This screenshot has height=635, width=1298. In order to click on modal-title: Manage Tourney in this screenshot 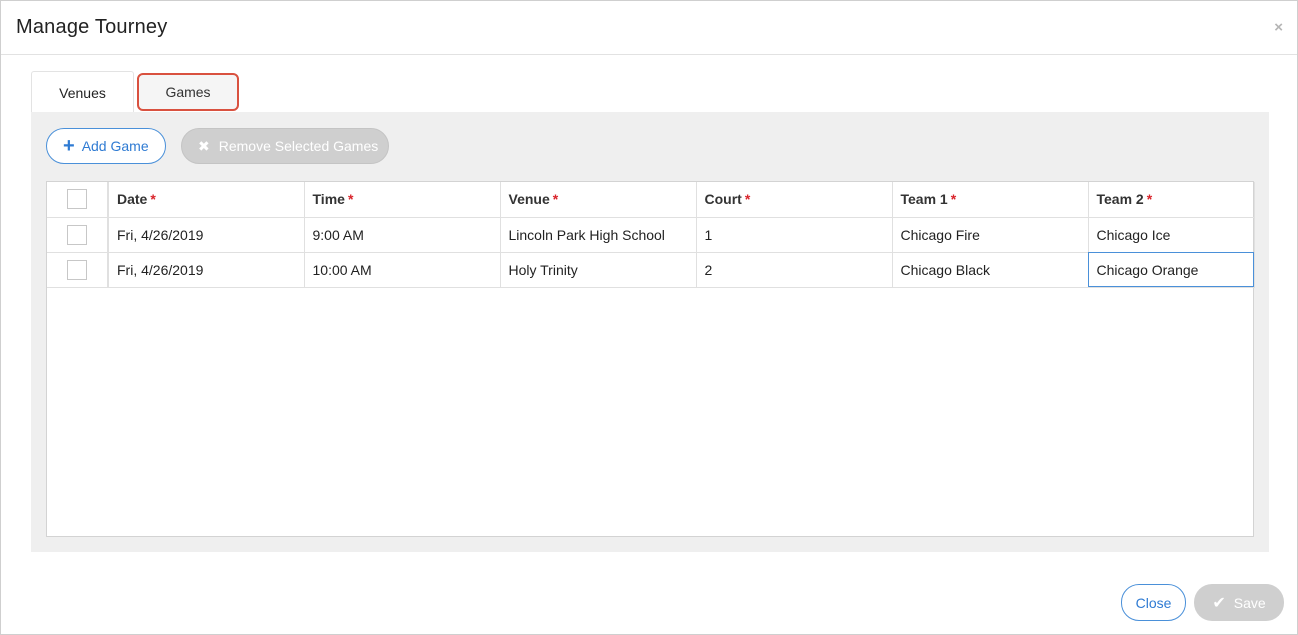, I will do `click(92, 27)`.